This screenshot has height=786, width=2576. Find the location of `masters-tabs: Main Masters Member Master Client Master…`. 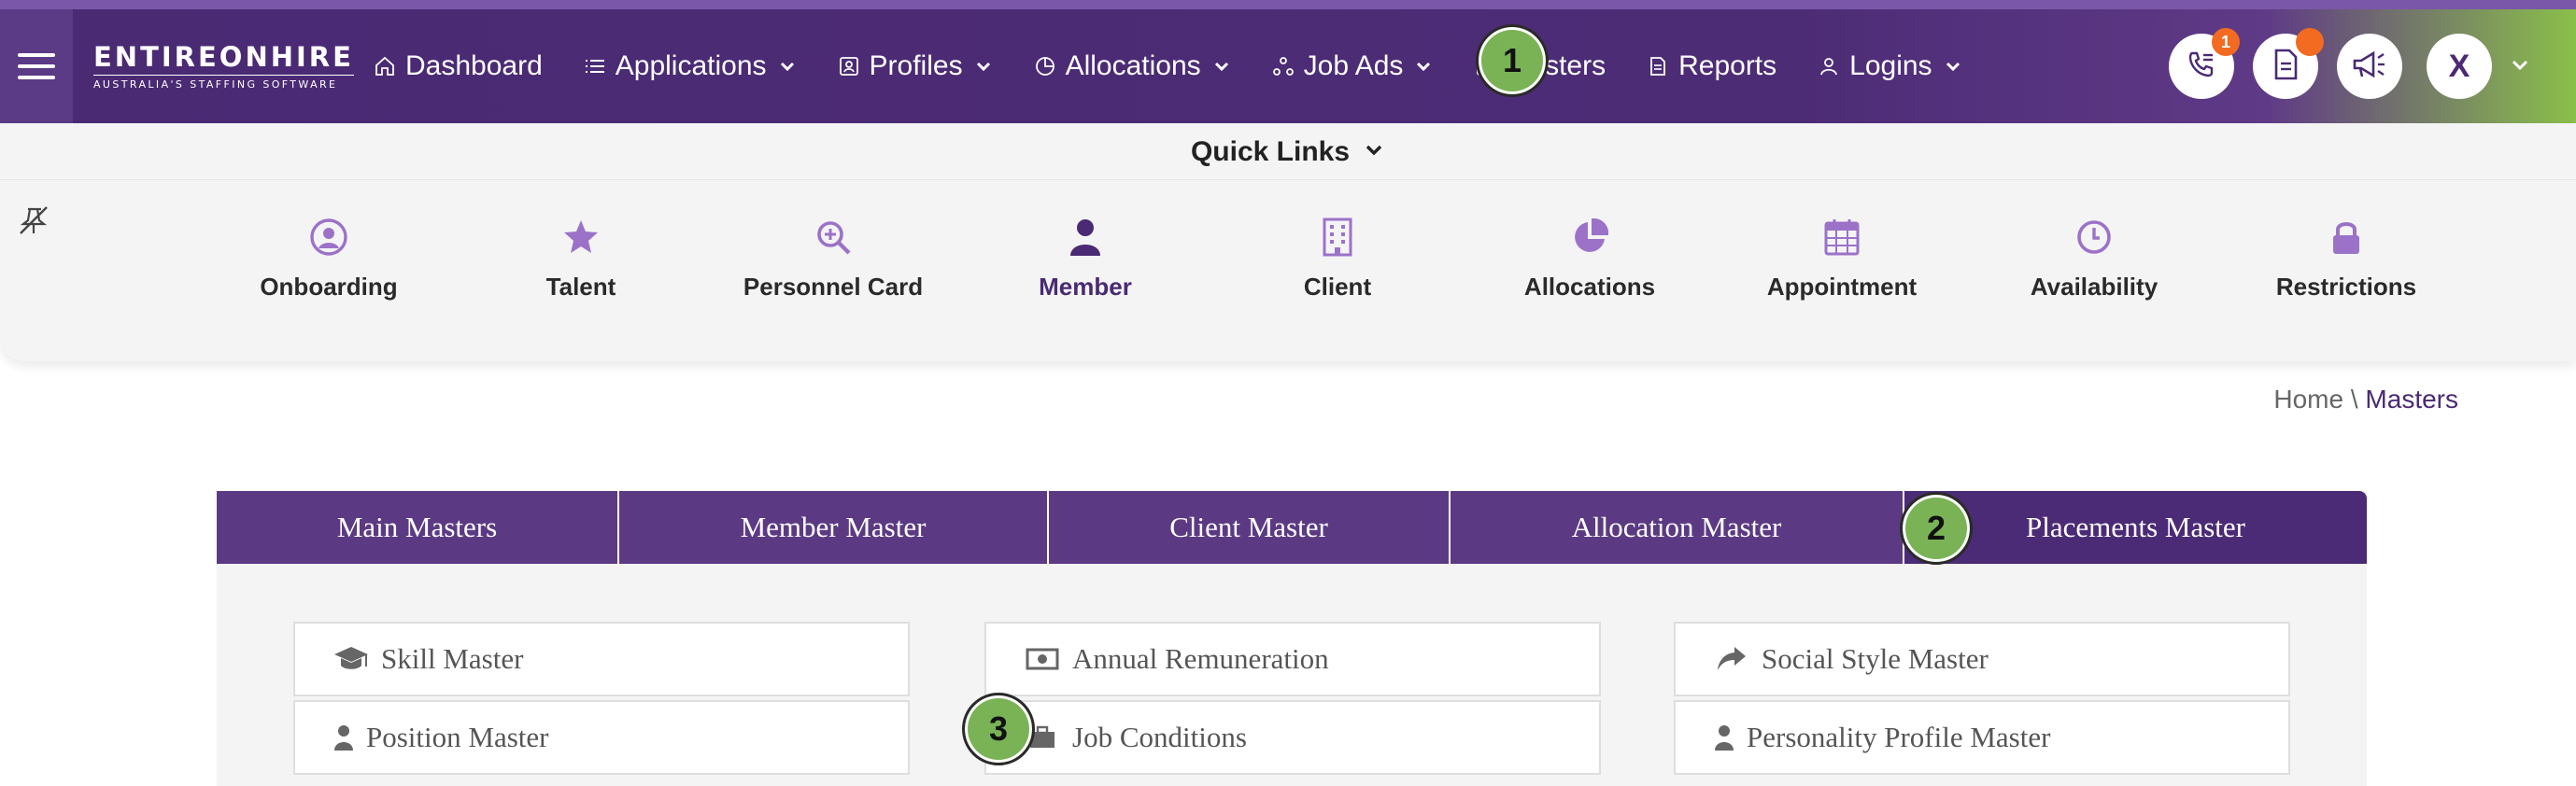

masters-tabs: Main Masters Member Master Client Master… is located at coordinates (1292, 527).